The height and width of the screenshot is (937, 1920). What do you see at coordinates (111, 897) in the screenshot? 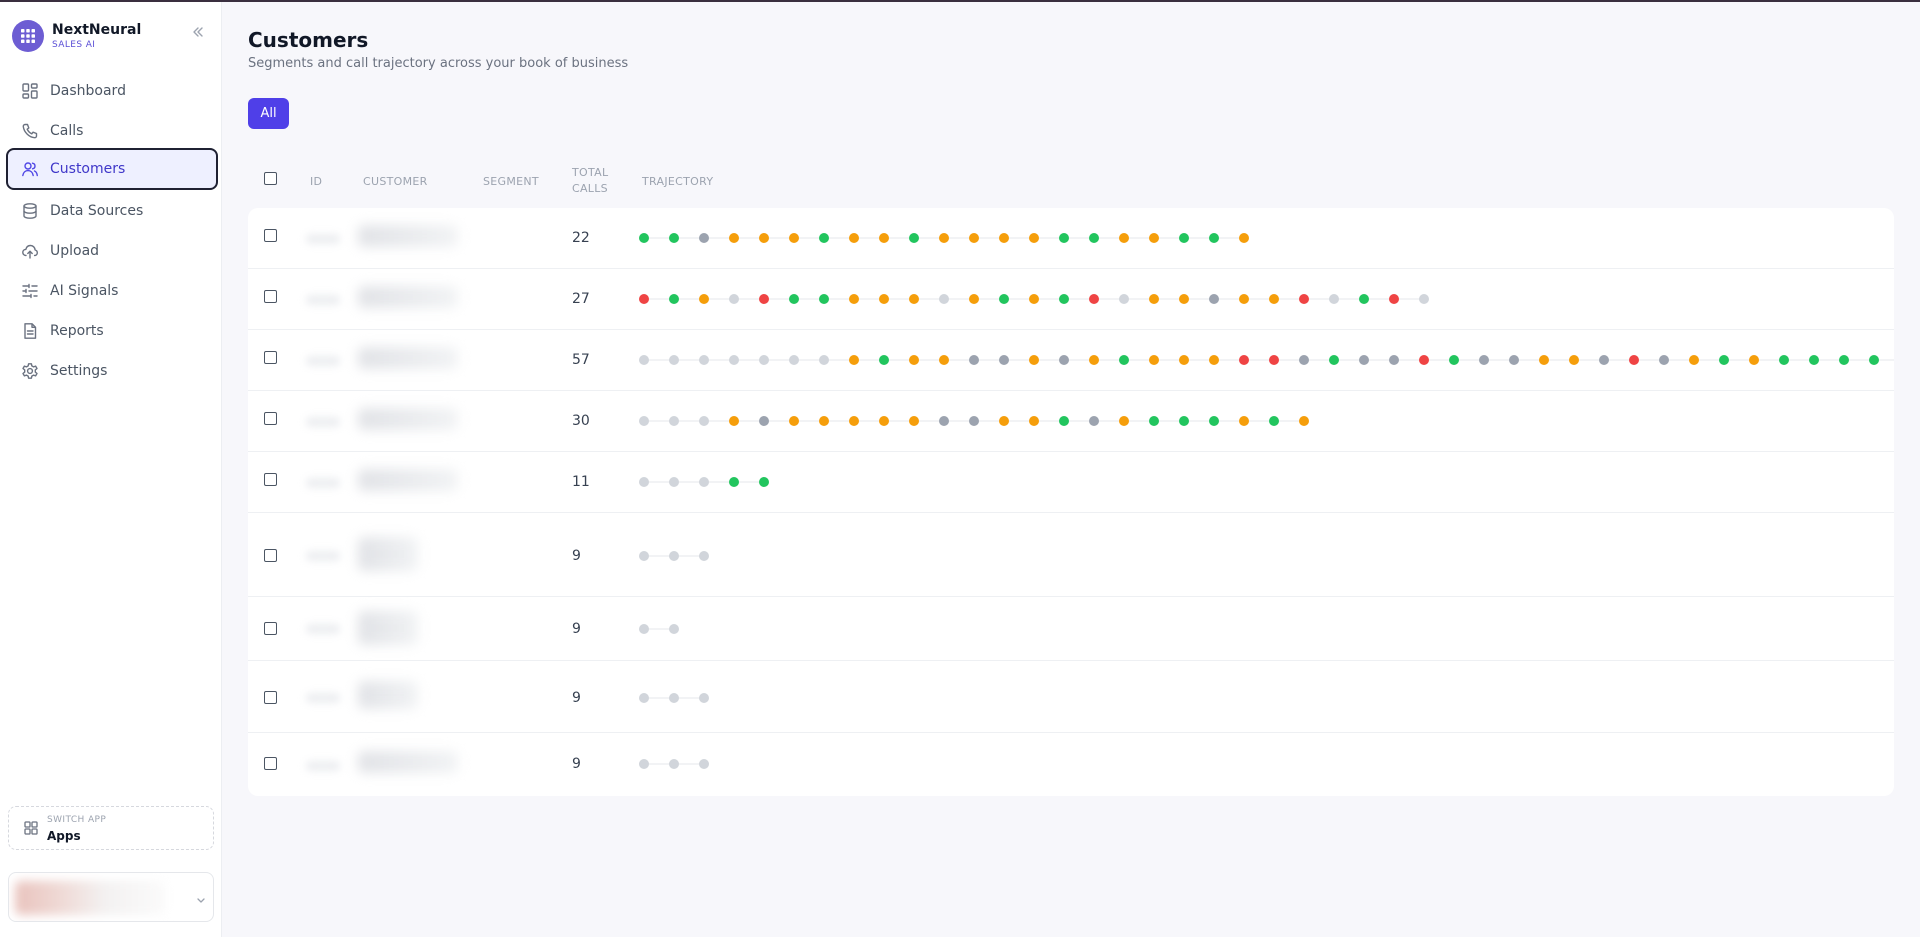
I see `user-menu` at bounding box center [111, 897].